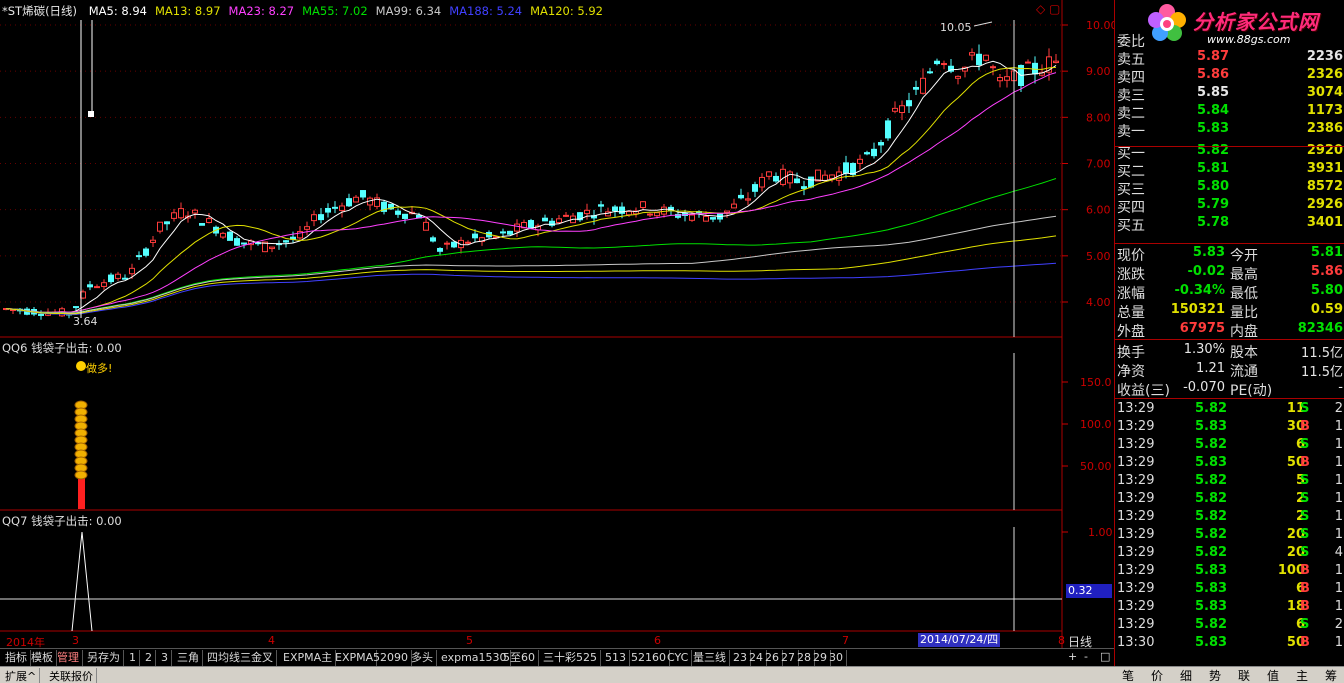 This screenshot has height=683, width=1344. I want to click on right-tab-3: 势, so click(1215, 675).